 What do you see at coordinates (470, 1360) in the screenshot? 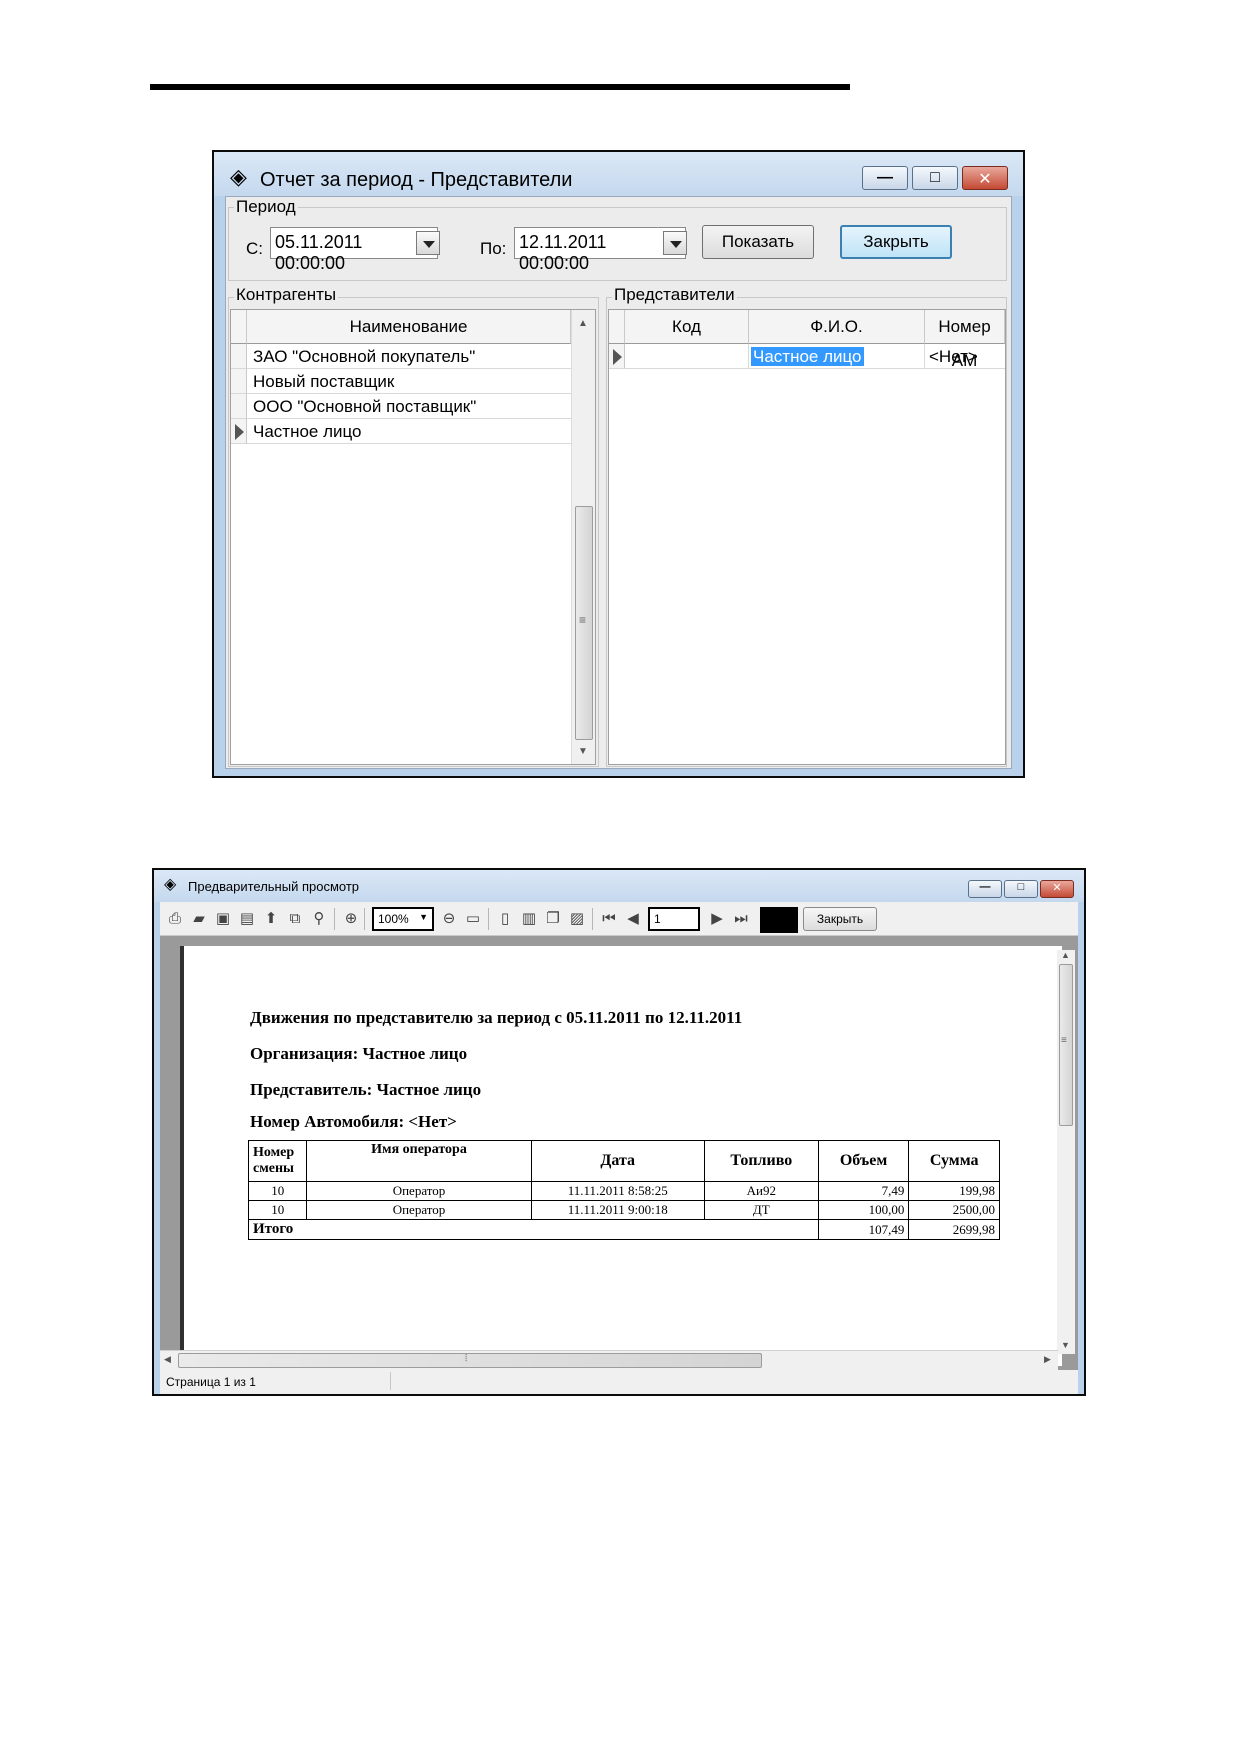
I see `scroll-thumb: ⦙` at bounding box center [470, 1360].